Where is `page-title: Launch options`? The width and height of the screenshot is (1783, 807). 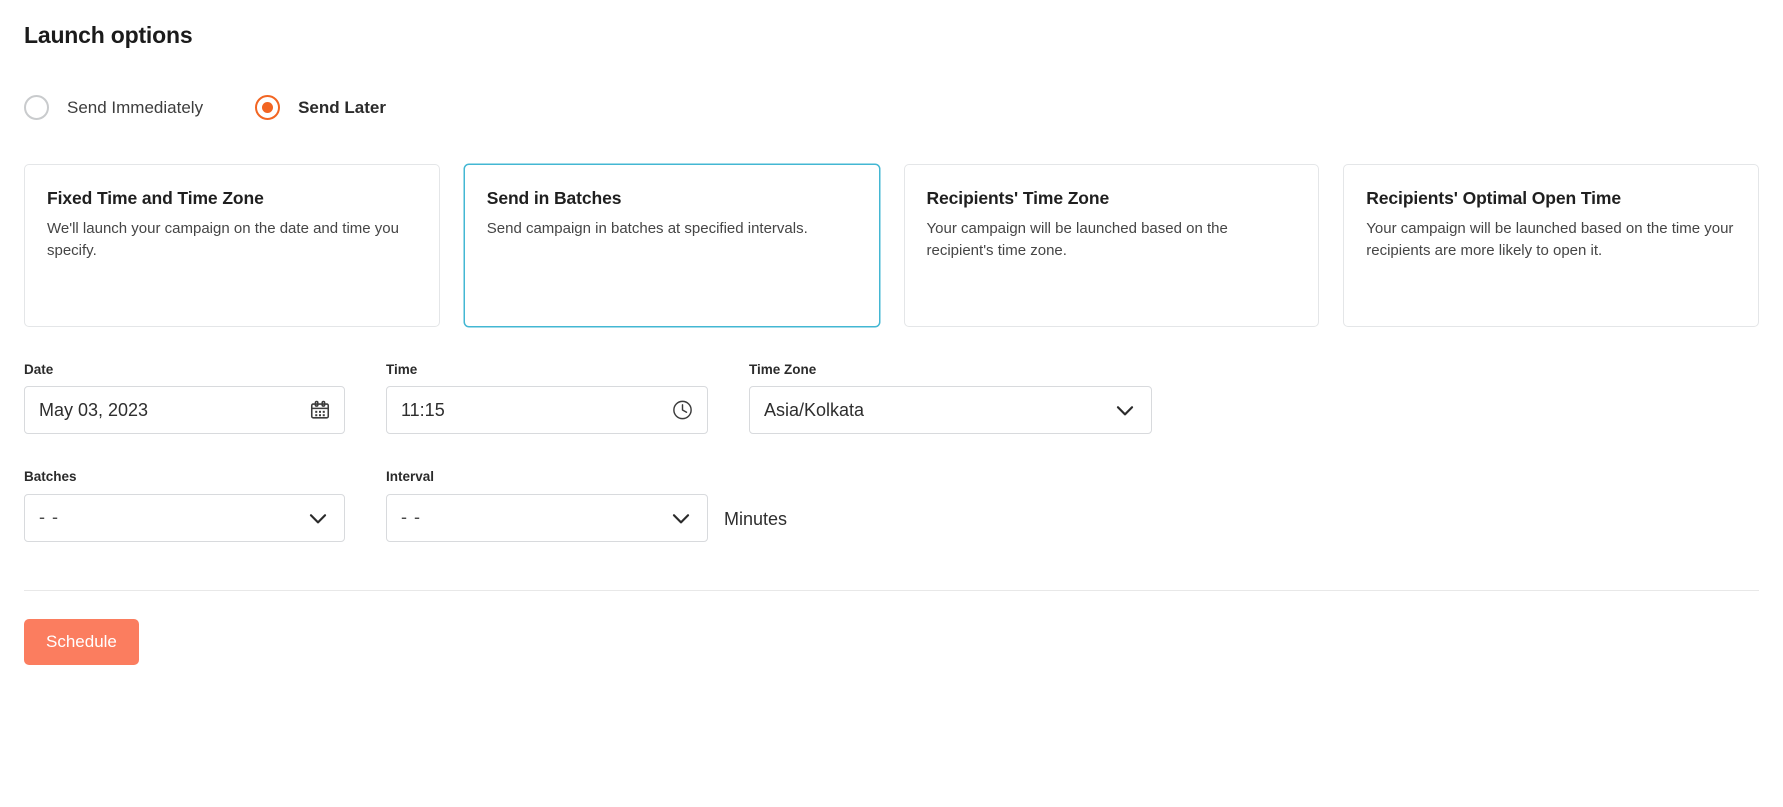
page-title: Launch options is located at coordinates (108, 35).